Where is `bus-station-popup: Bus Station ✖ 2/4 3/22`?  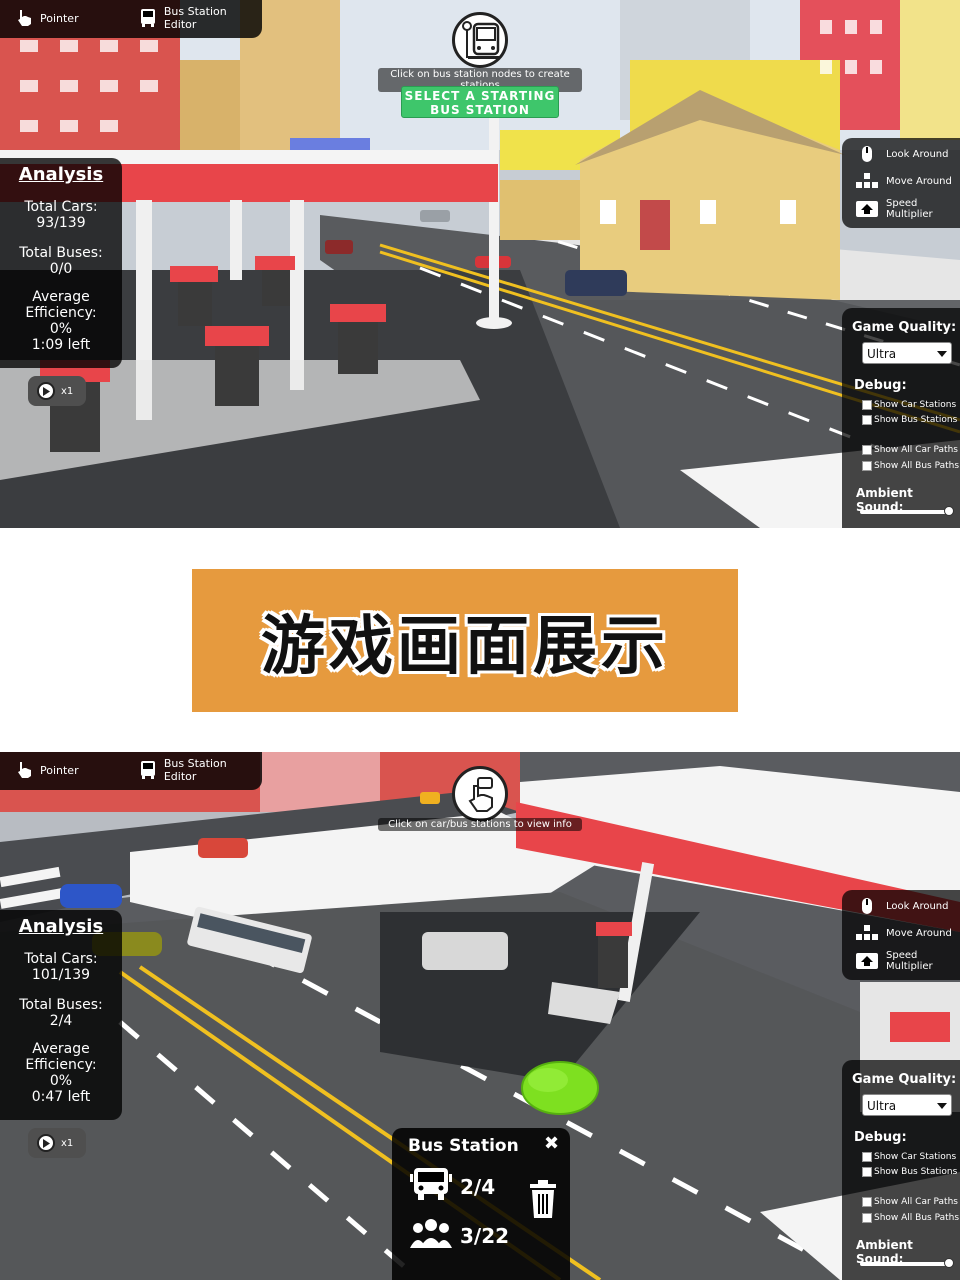
bus-station-popup: Bus Station ✖ 2/4 3/22 is located at coordinates (481, 1204).